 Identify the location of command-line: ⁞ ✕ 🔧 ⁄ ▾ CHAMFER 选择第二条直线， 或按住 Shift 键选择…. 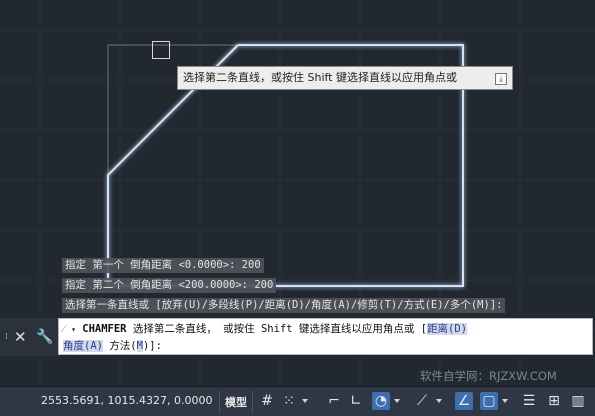
(297, 337).